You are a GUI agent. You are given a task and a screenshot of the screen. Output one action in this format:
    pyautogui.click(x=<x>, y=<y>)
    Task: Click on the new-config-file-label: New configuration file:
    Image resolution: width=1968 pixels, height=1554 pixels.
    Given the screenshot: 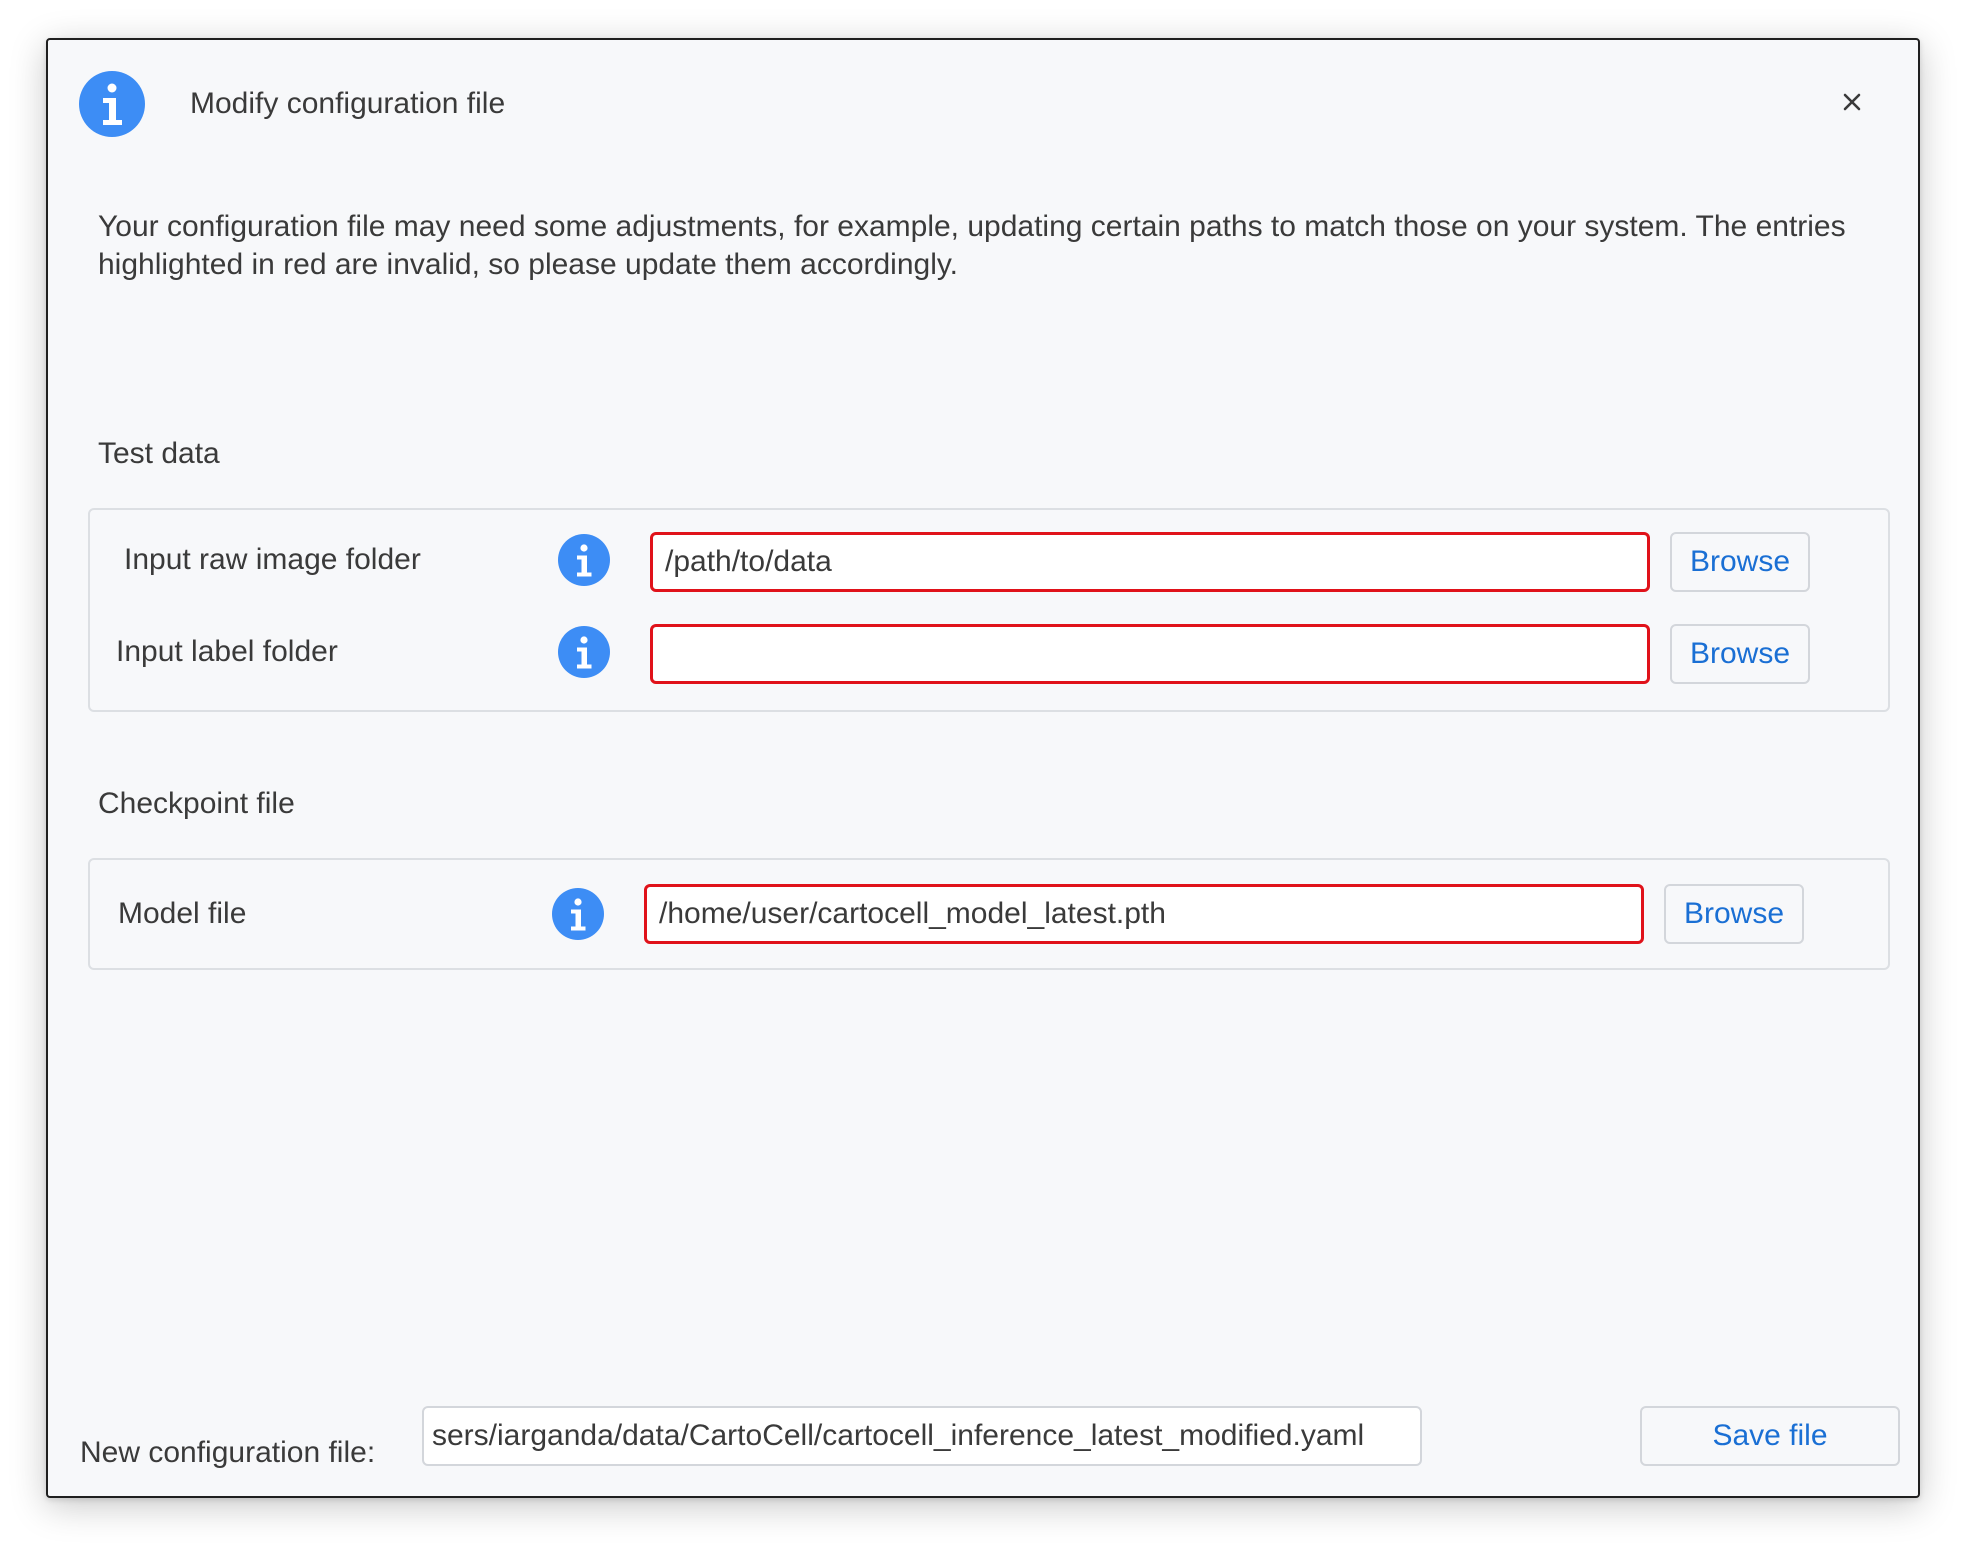 What is the action you would take?
    pyautogui.click(x=228, y=1452)
    